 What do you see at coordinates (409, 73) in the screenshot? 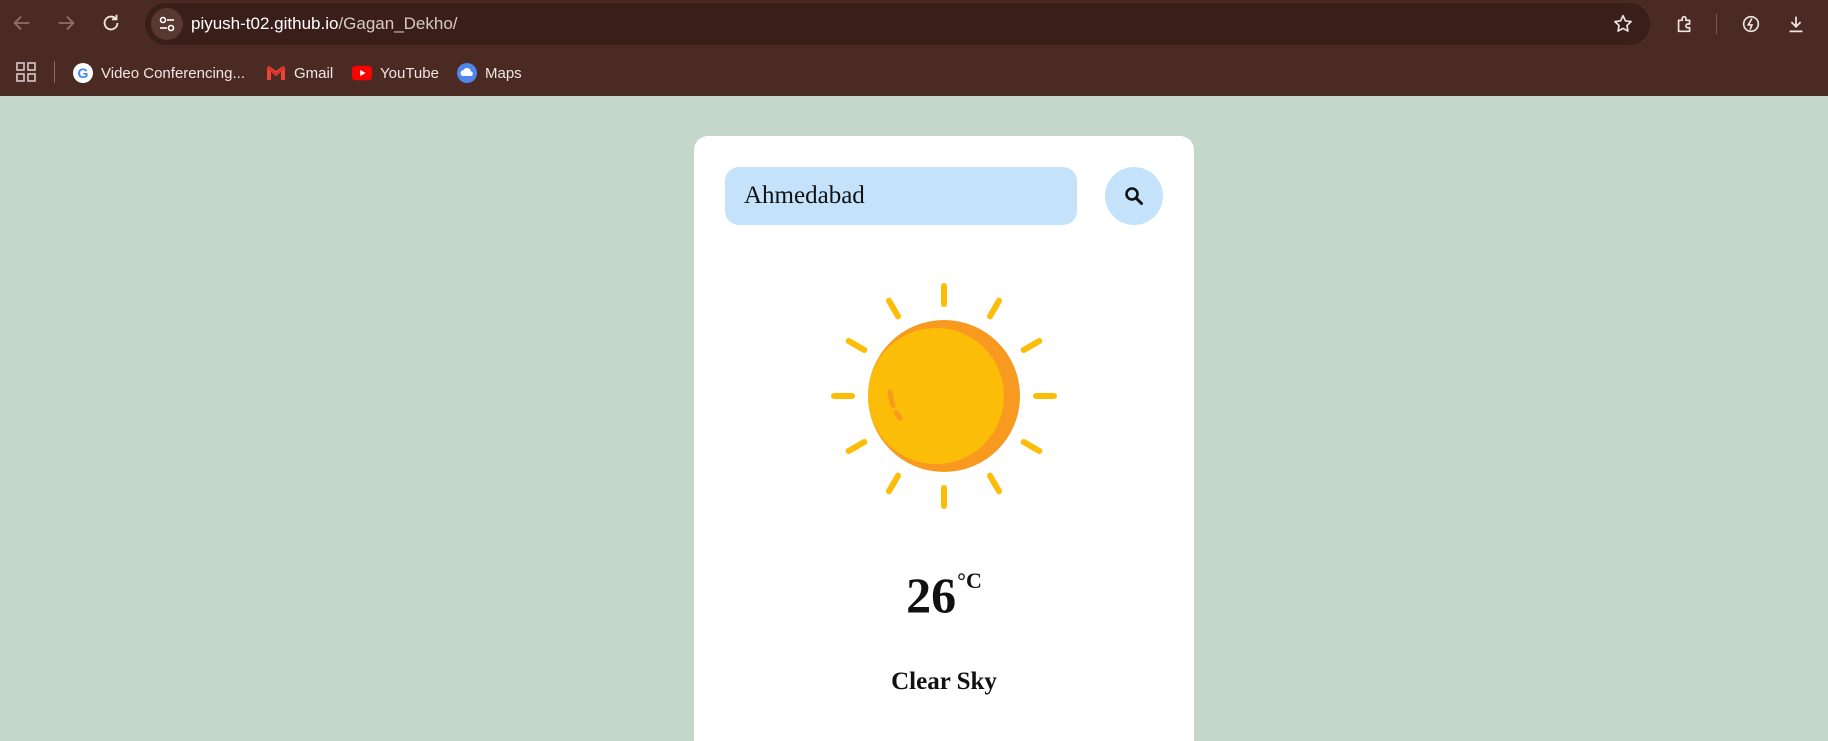
I see `bookmark-label: YouTube` at bounding box center [409, 73].